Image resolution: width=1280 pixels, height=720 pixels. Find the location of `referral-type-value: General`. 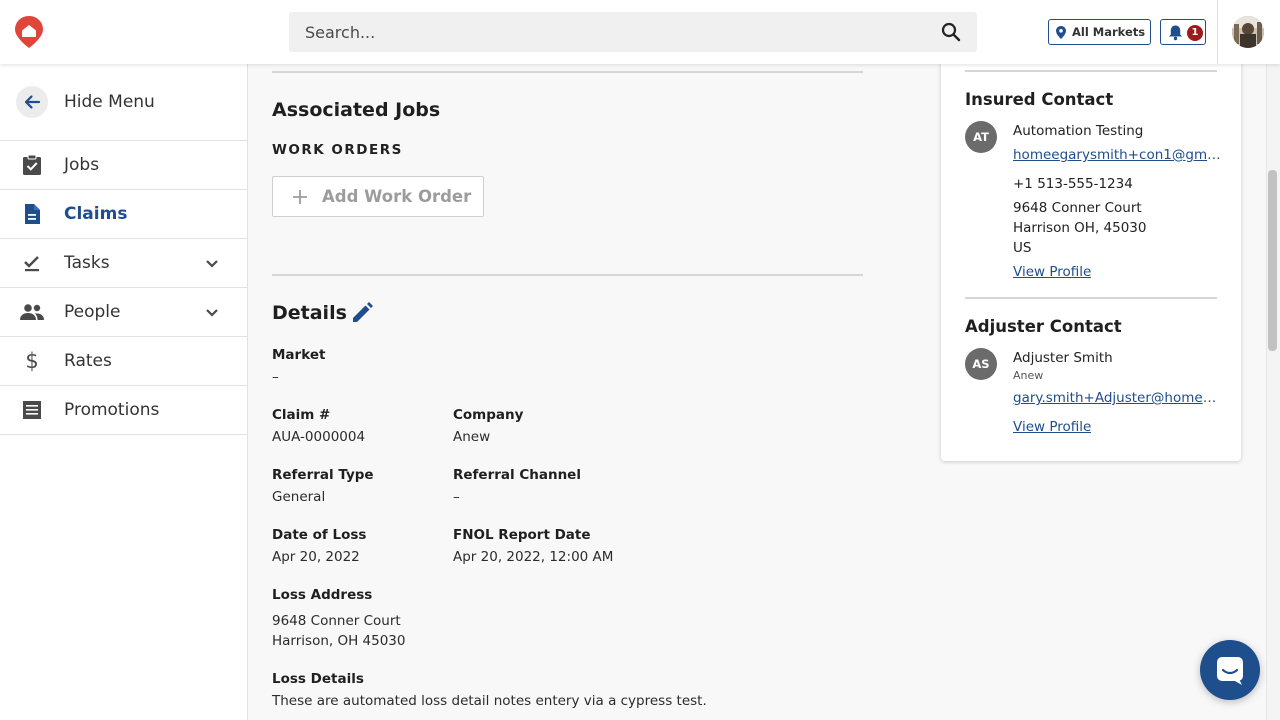

referral-type-value: General is located at coordinates (299, 497).